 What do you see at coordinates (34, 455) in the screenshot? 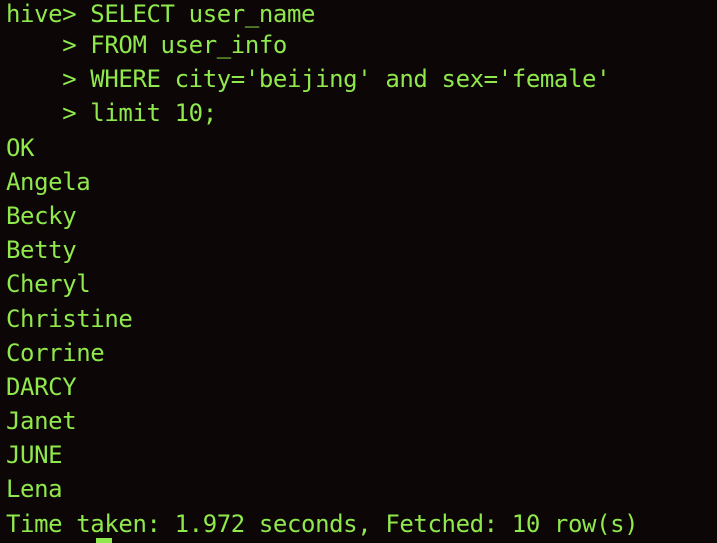
I see `result-row: JUNE` at bounding box center [34, 455].